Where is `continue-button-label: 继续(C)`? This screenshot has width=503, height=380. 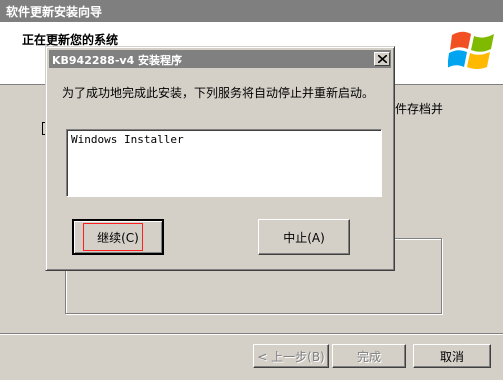 continue-button-label: 继续(C) is located at coordinates (118, 237).